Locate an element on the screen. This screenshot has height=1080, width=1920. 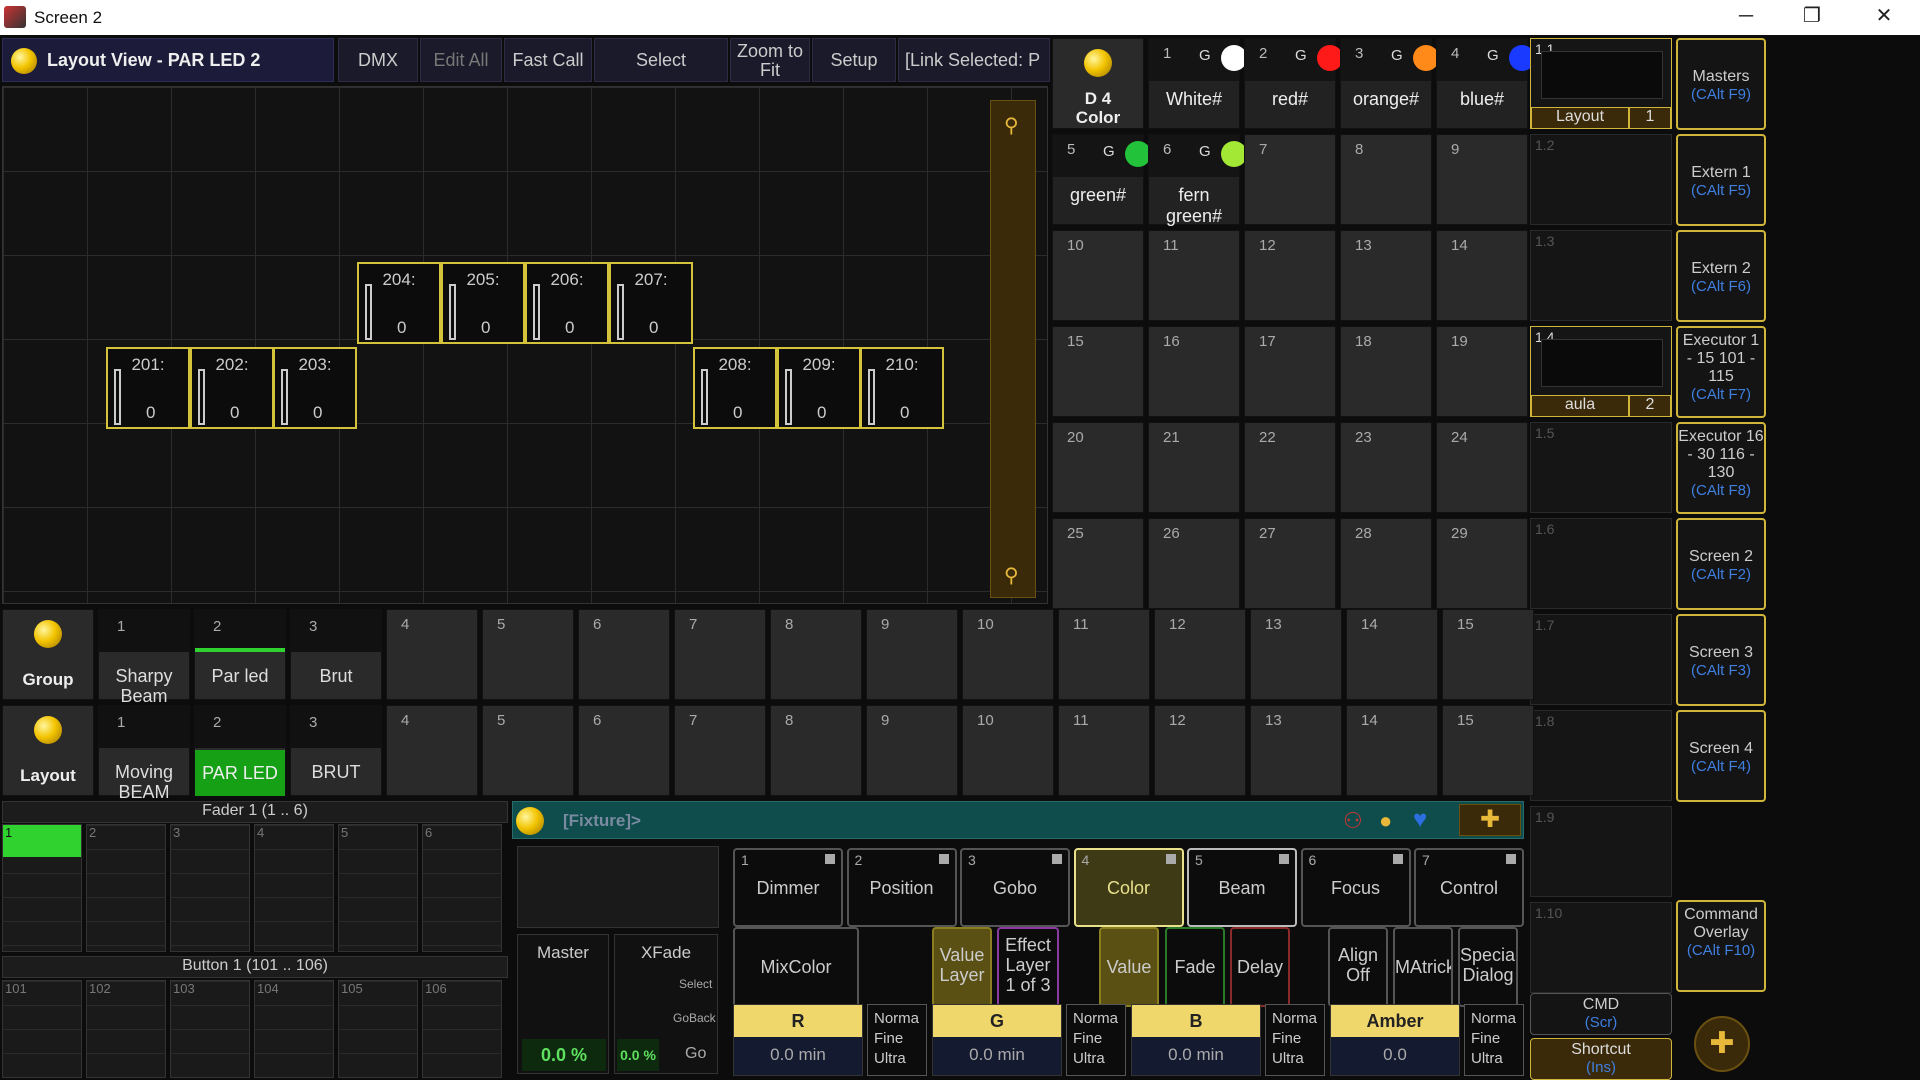
xfade-select-button: Select is located at coordinates (695, 984).